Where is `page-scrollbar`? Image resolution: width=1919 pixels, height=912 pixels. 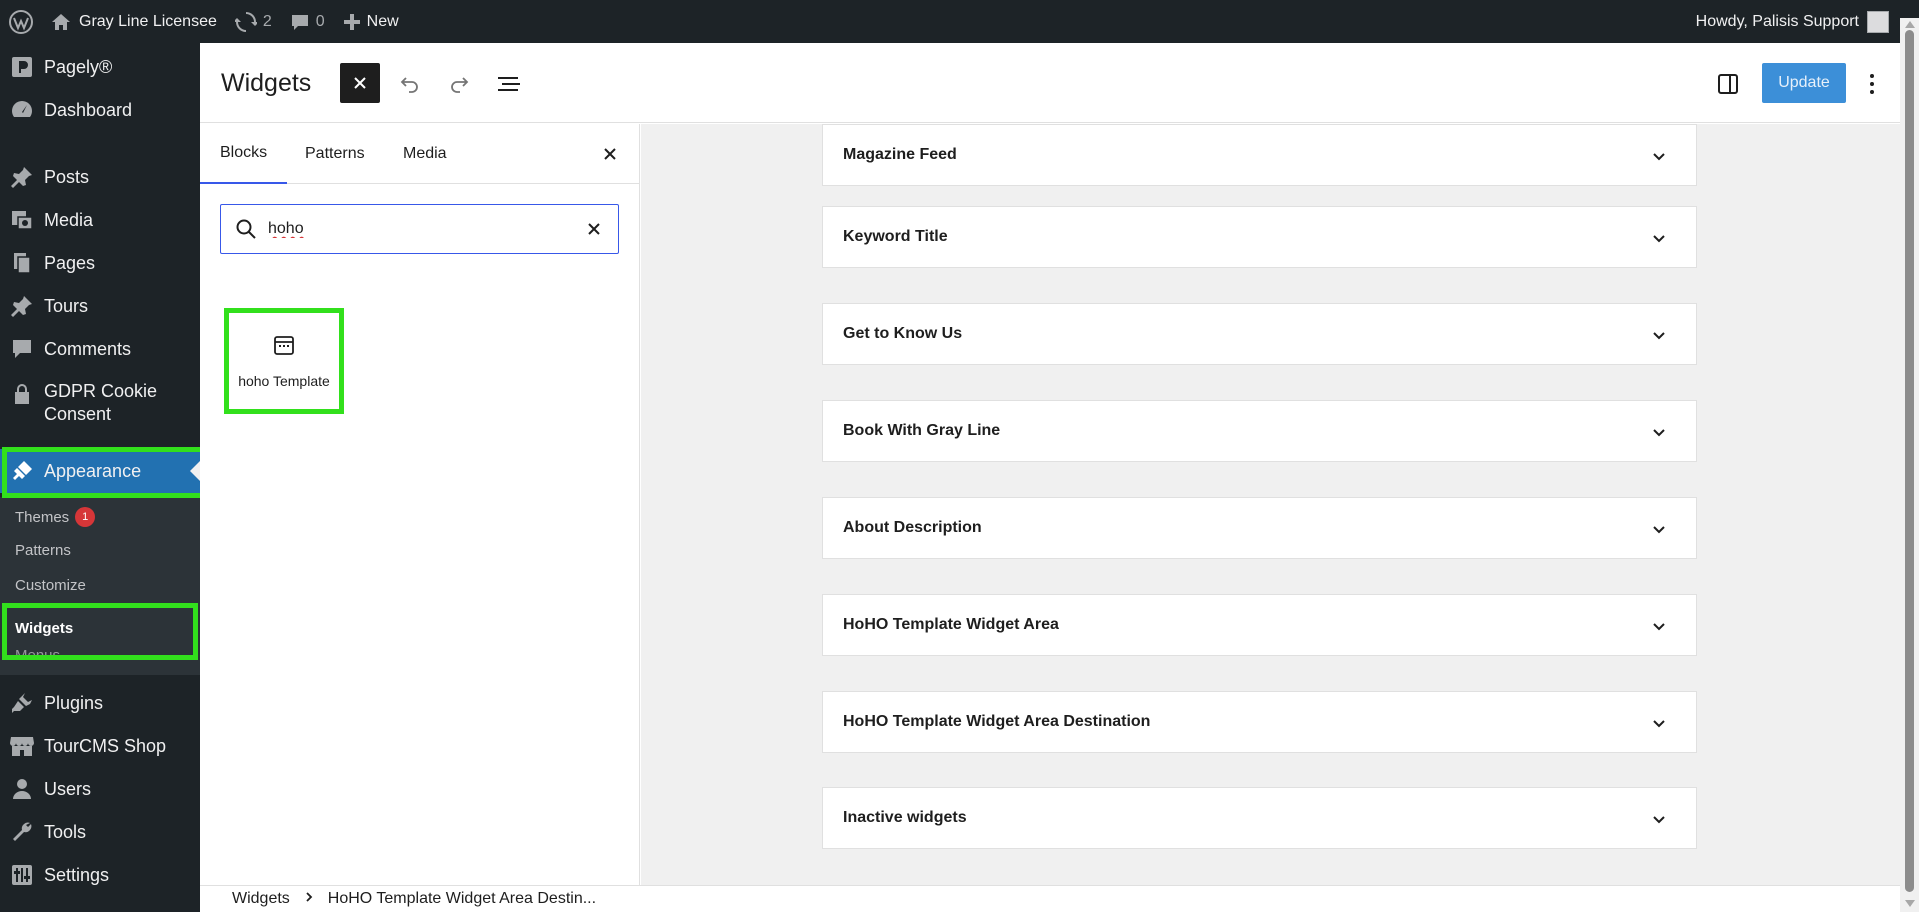 page-scrollbar is located at coordinates (1909, 465).